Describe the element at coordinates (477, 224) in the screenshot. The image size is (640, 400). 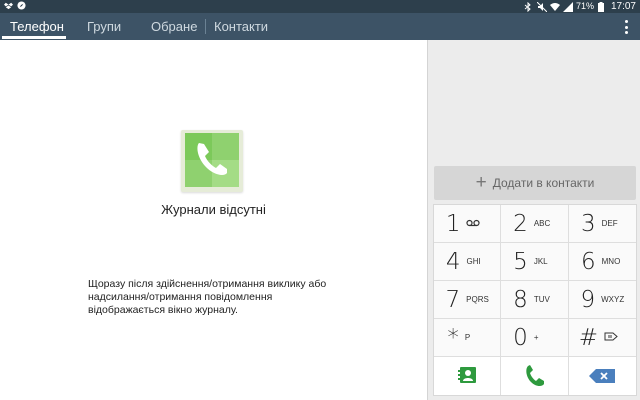
I see `voicemail-icon` at that location.